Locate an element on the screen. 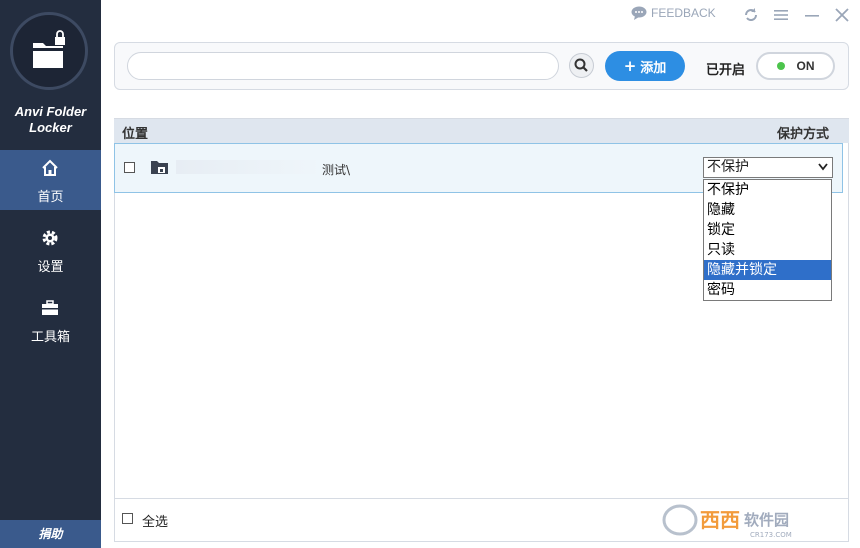  feedback-link: FEEDBACK is located at coordinates (673, 13).